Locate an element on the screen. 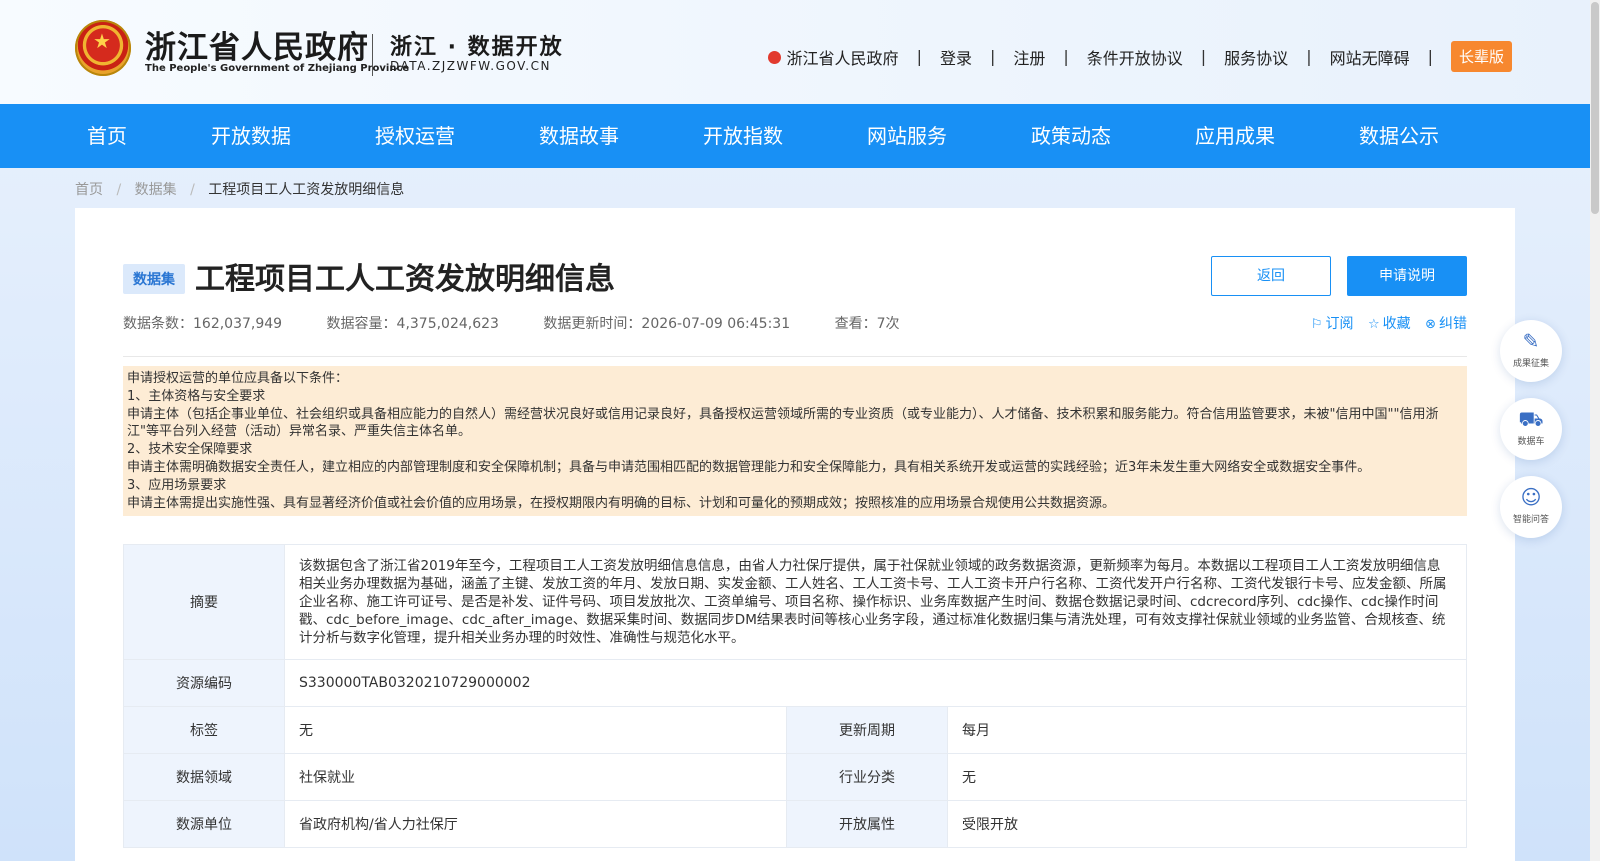 This screenshot has height=861, width=1600. dataset-actions: ⚐ 订阅 ☆ 收藏 ⊗ 纠错 is located at coordinates (1384, 323).